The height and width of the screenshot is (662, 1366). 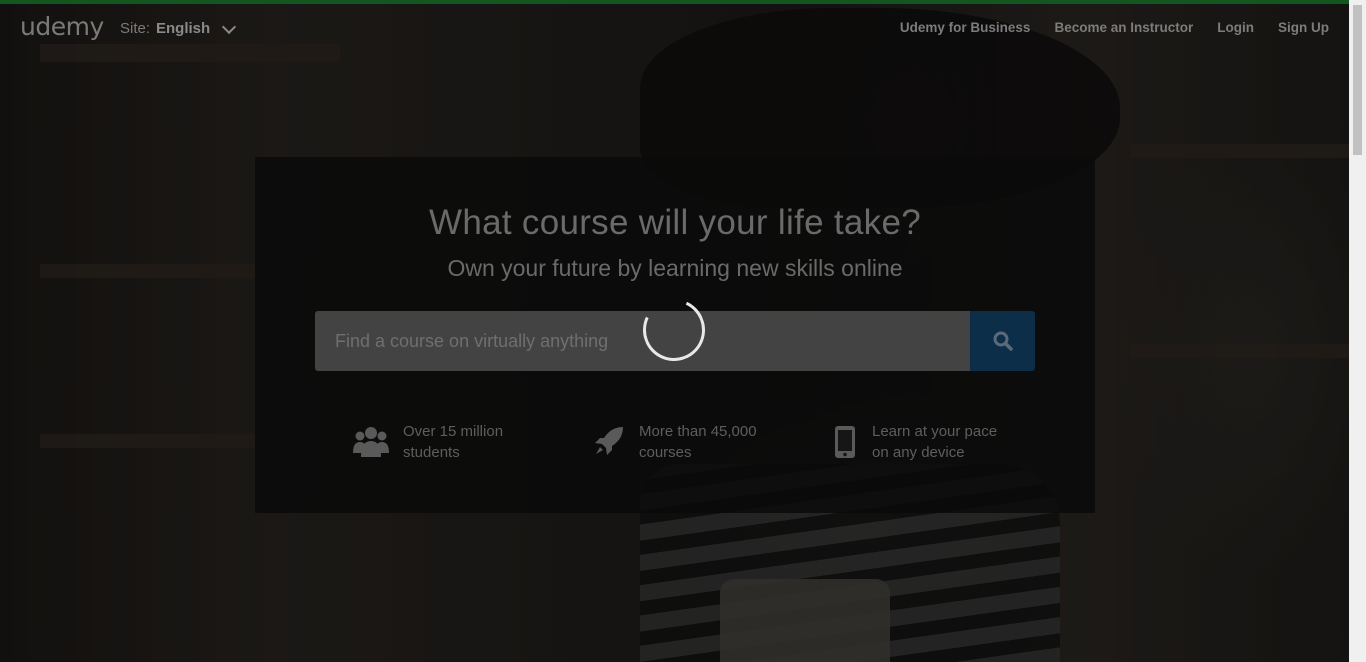 I want to click on feature-device: Learn at your pace on any device, so click(x=927, y=442).